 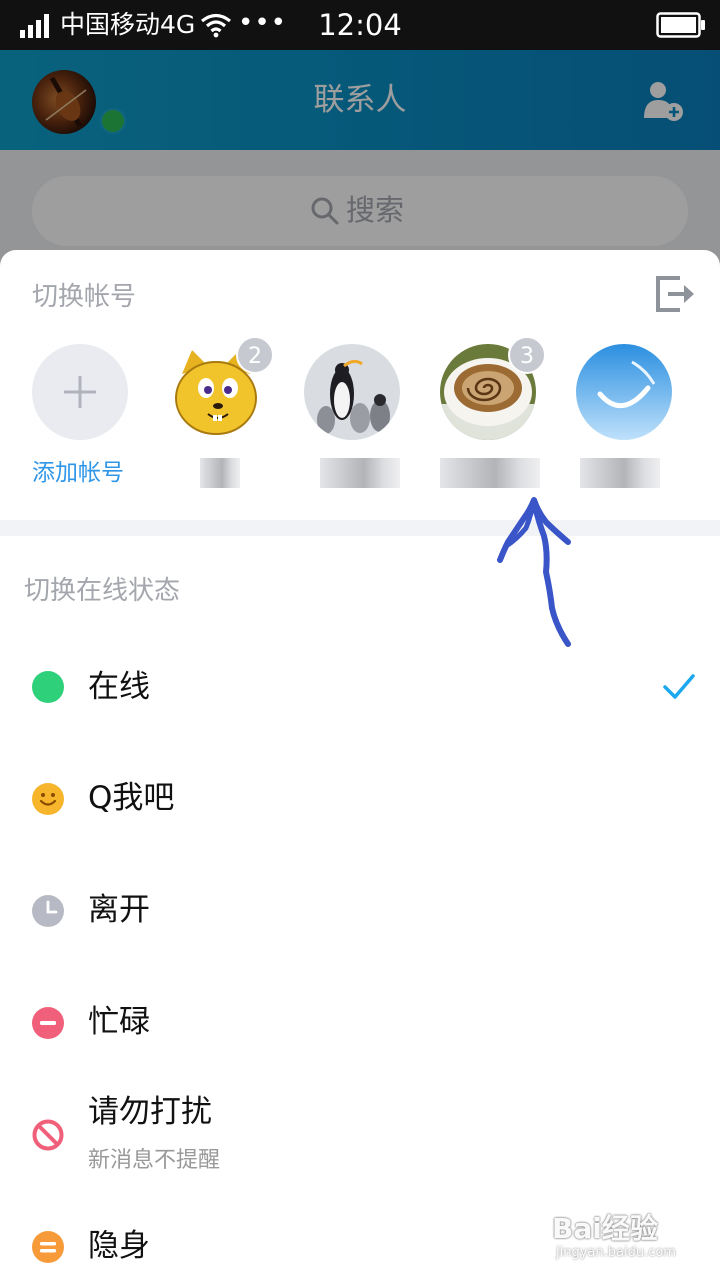 I want to click on battery-icon, so click(x=680, y=25).